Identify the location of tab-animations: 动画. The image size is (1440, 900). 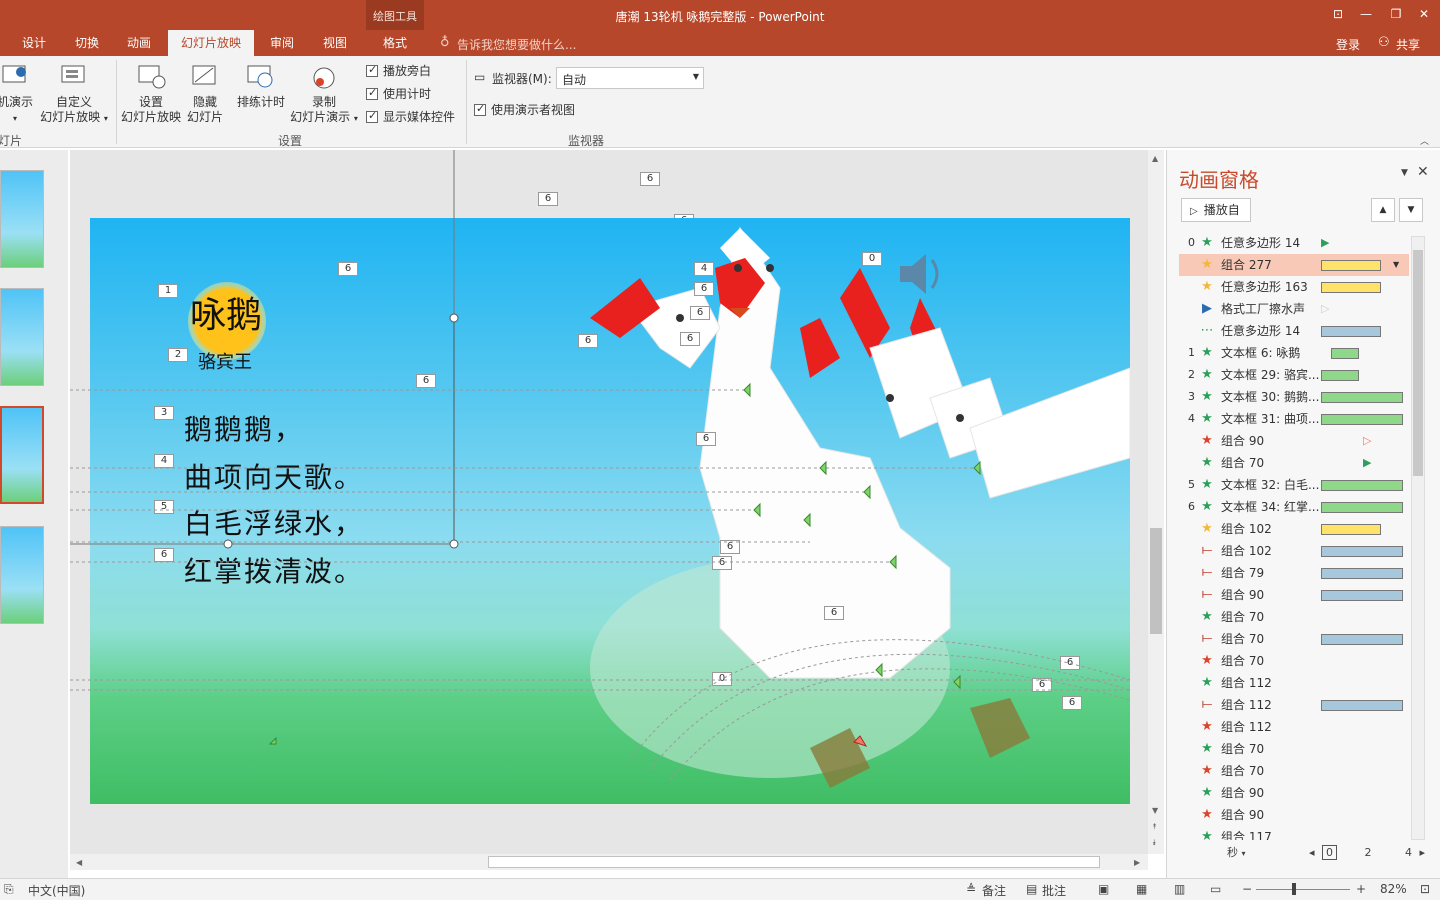
(139, 43).